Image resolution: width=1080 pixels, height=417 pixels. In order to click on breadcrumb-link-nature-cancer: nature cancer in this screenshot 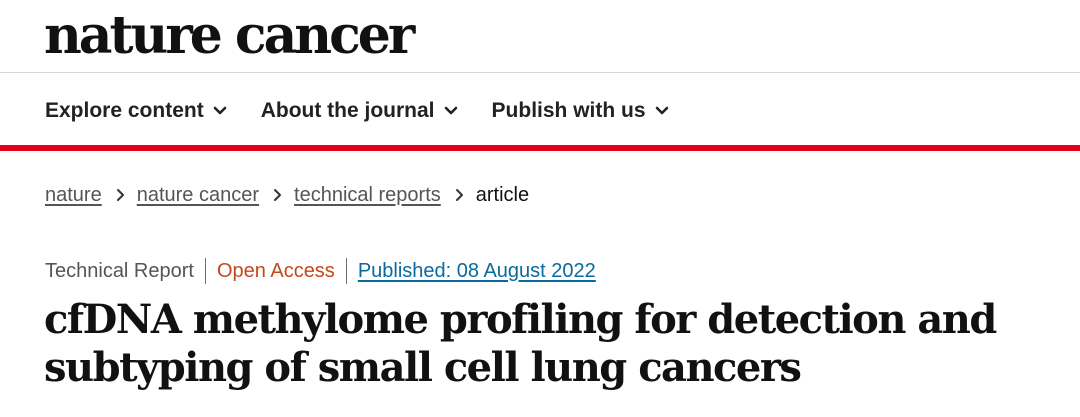, I will do `click(198, 195)`.